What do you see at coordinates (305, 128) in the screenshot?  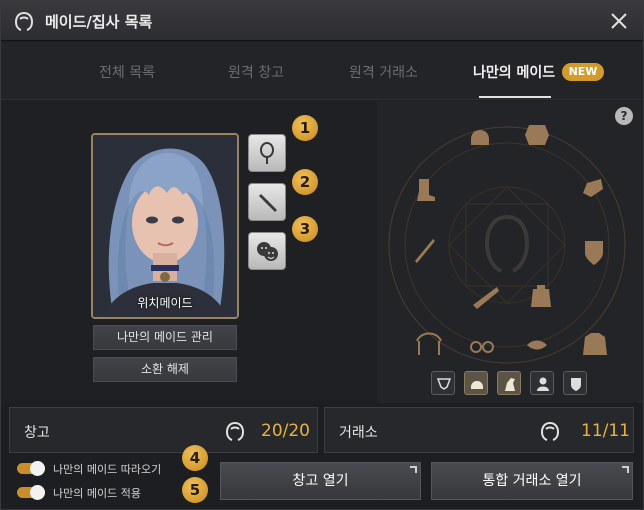 I see `badge-mirror: 1` at bounding box center [305, 128].